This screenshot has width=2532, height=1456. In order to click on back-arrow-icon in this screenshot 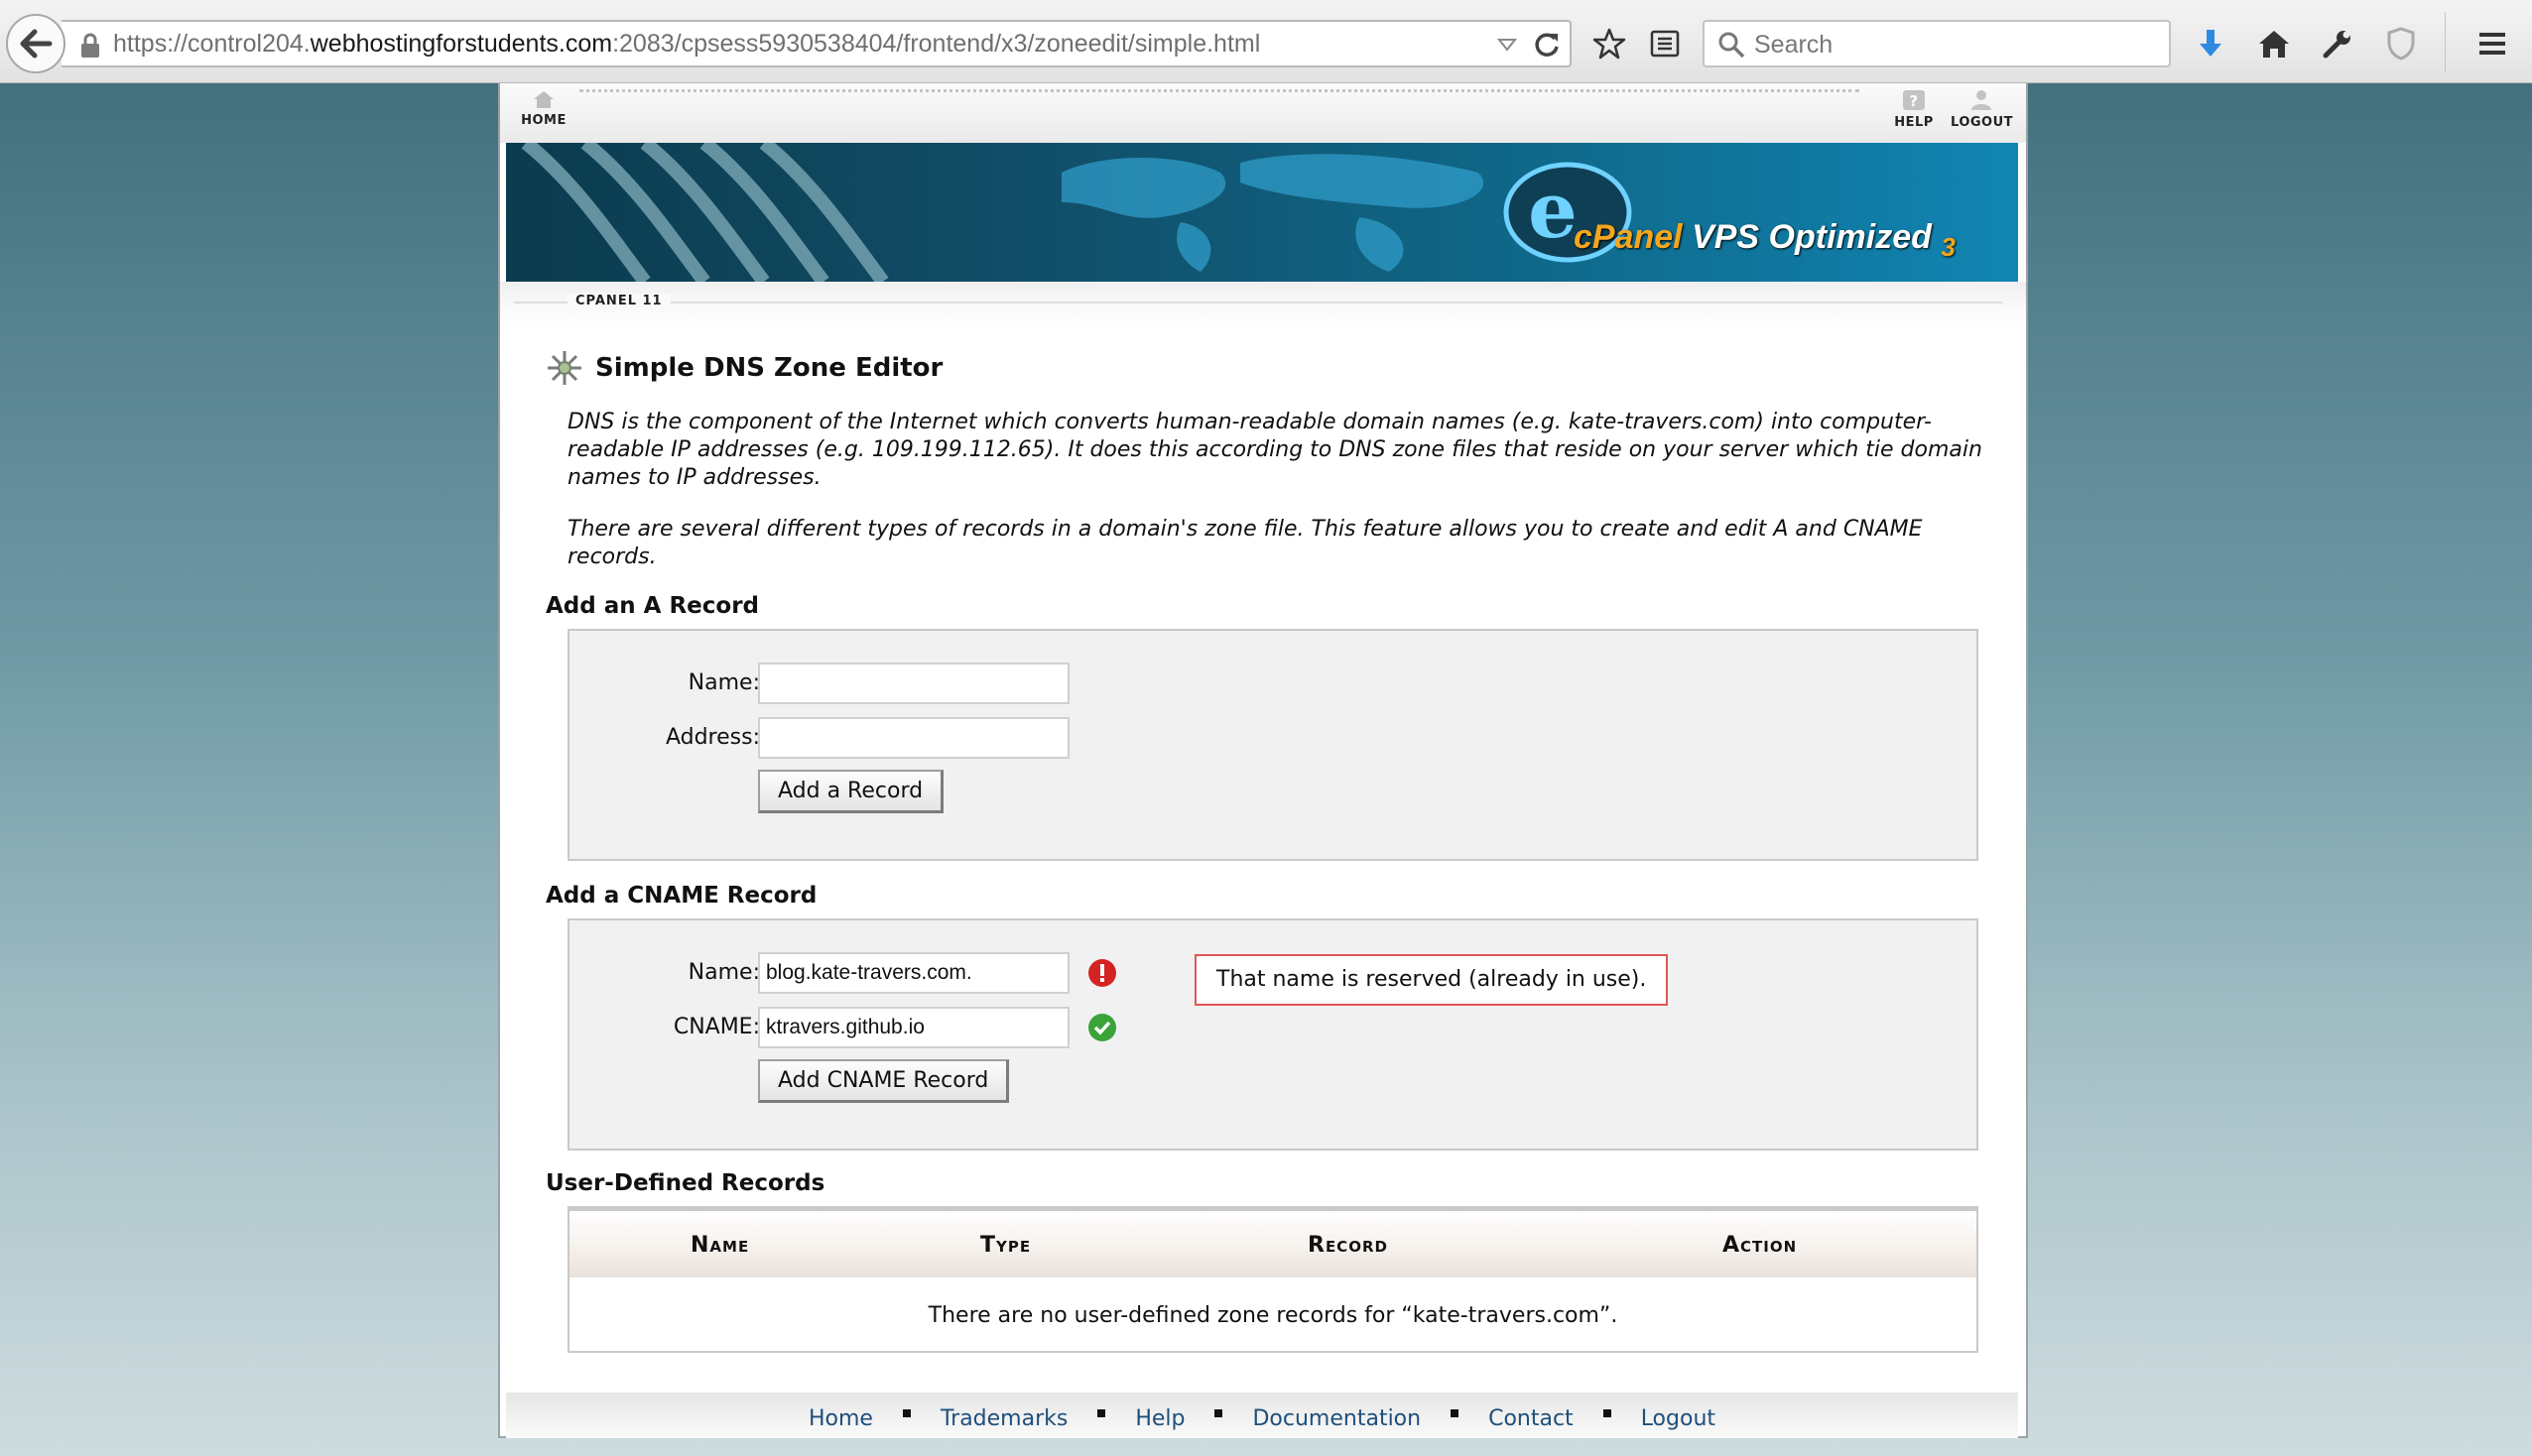, I will do `click(37, 44)`.